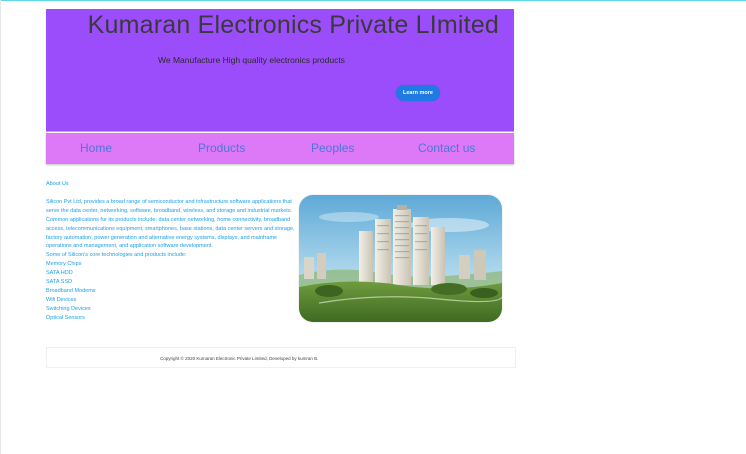 Image resolution: width=746 pixels, height=454 pixels. Describe the element at coordinates (280, 148) in the screenshot. I see `main-nav: Home Products Peoples Contact us` at that location.